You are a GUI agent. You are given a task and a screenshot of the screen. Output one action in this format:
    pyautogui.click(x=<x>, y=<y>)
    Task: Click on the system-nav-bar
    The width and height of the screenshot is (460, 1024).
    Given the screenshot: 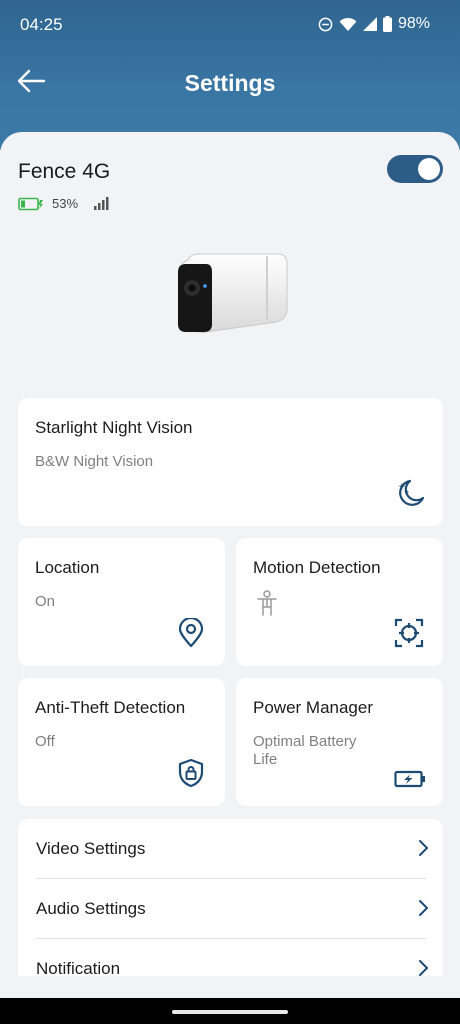 What is the action you would take?
    pyautogui.click(x=230, y=1011)
    